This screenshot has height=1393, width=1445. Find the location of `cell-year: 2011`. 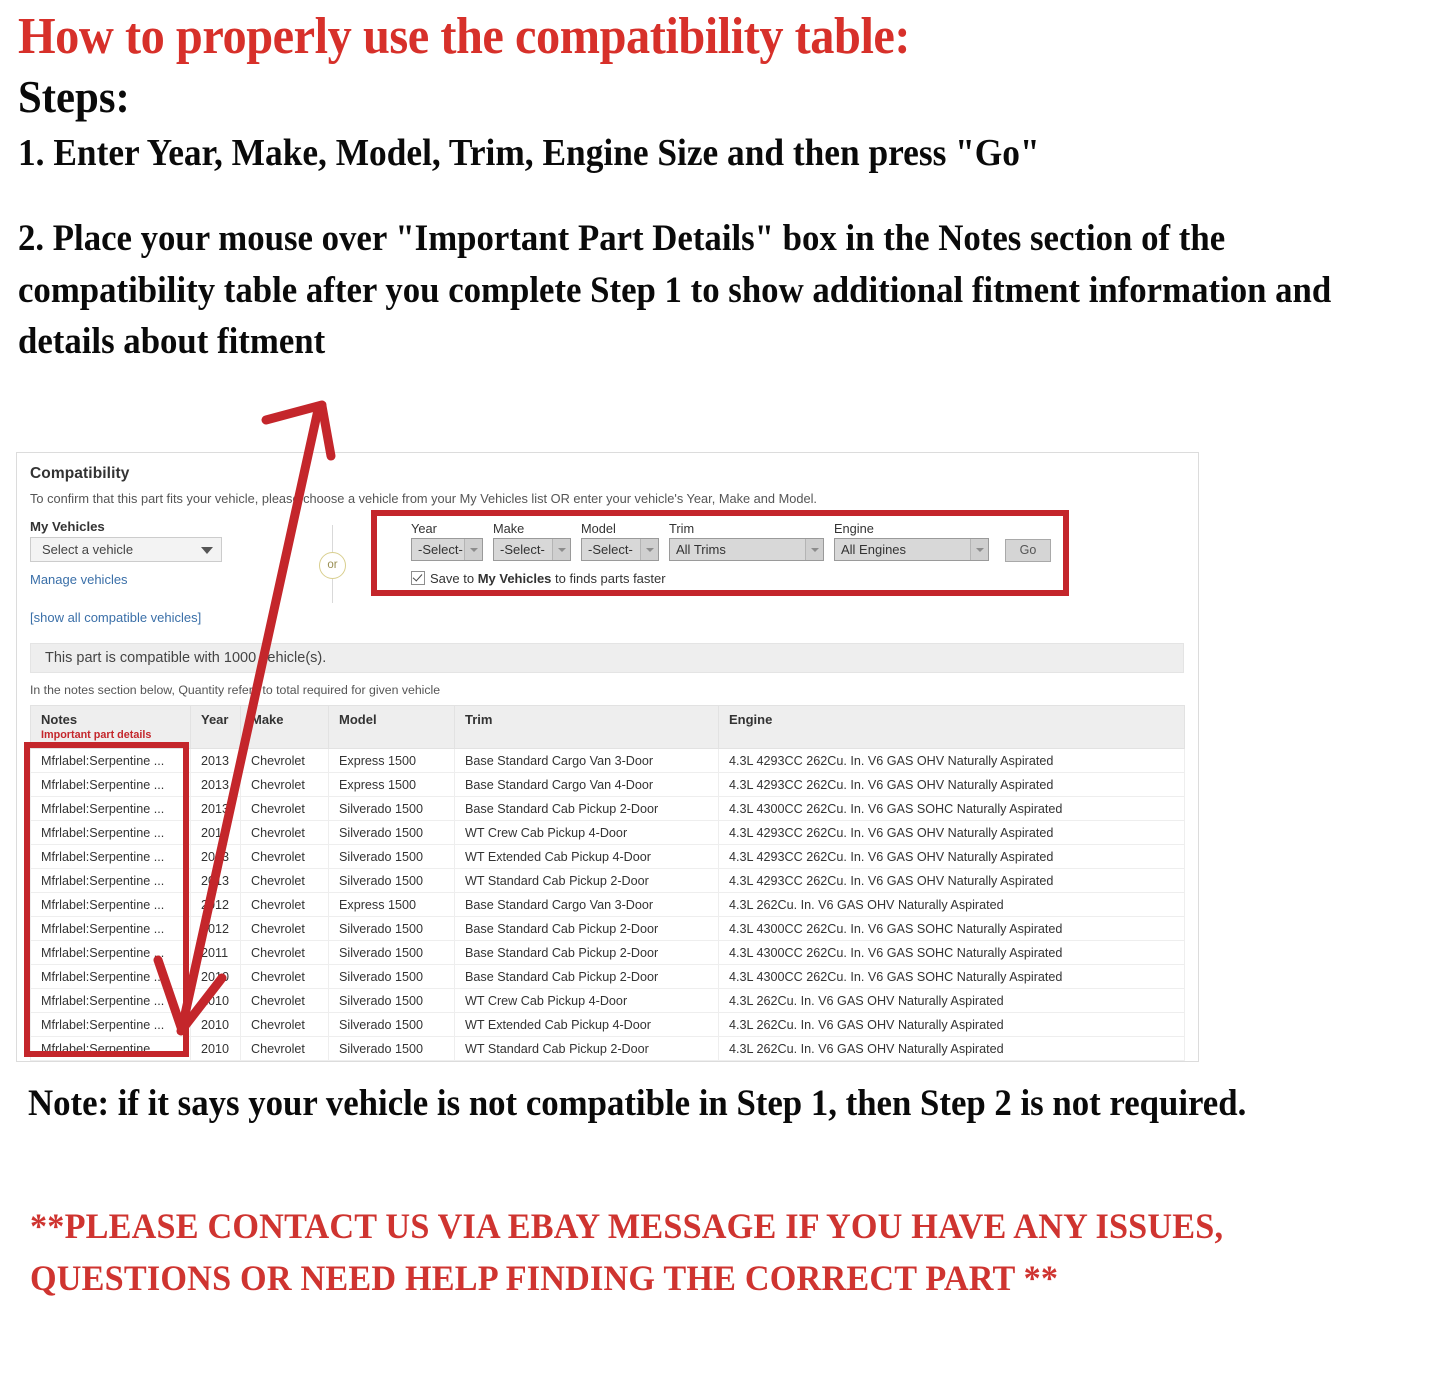

cell-year: 2011 is located at coordinates (215, 952).